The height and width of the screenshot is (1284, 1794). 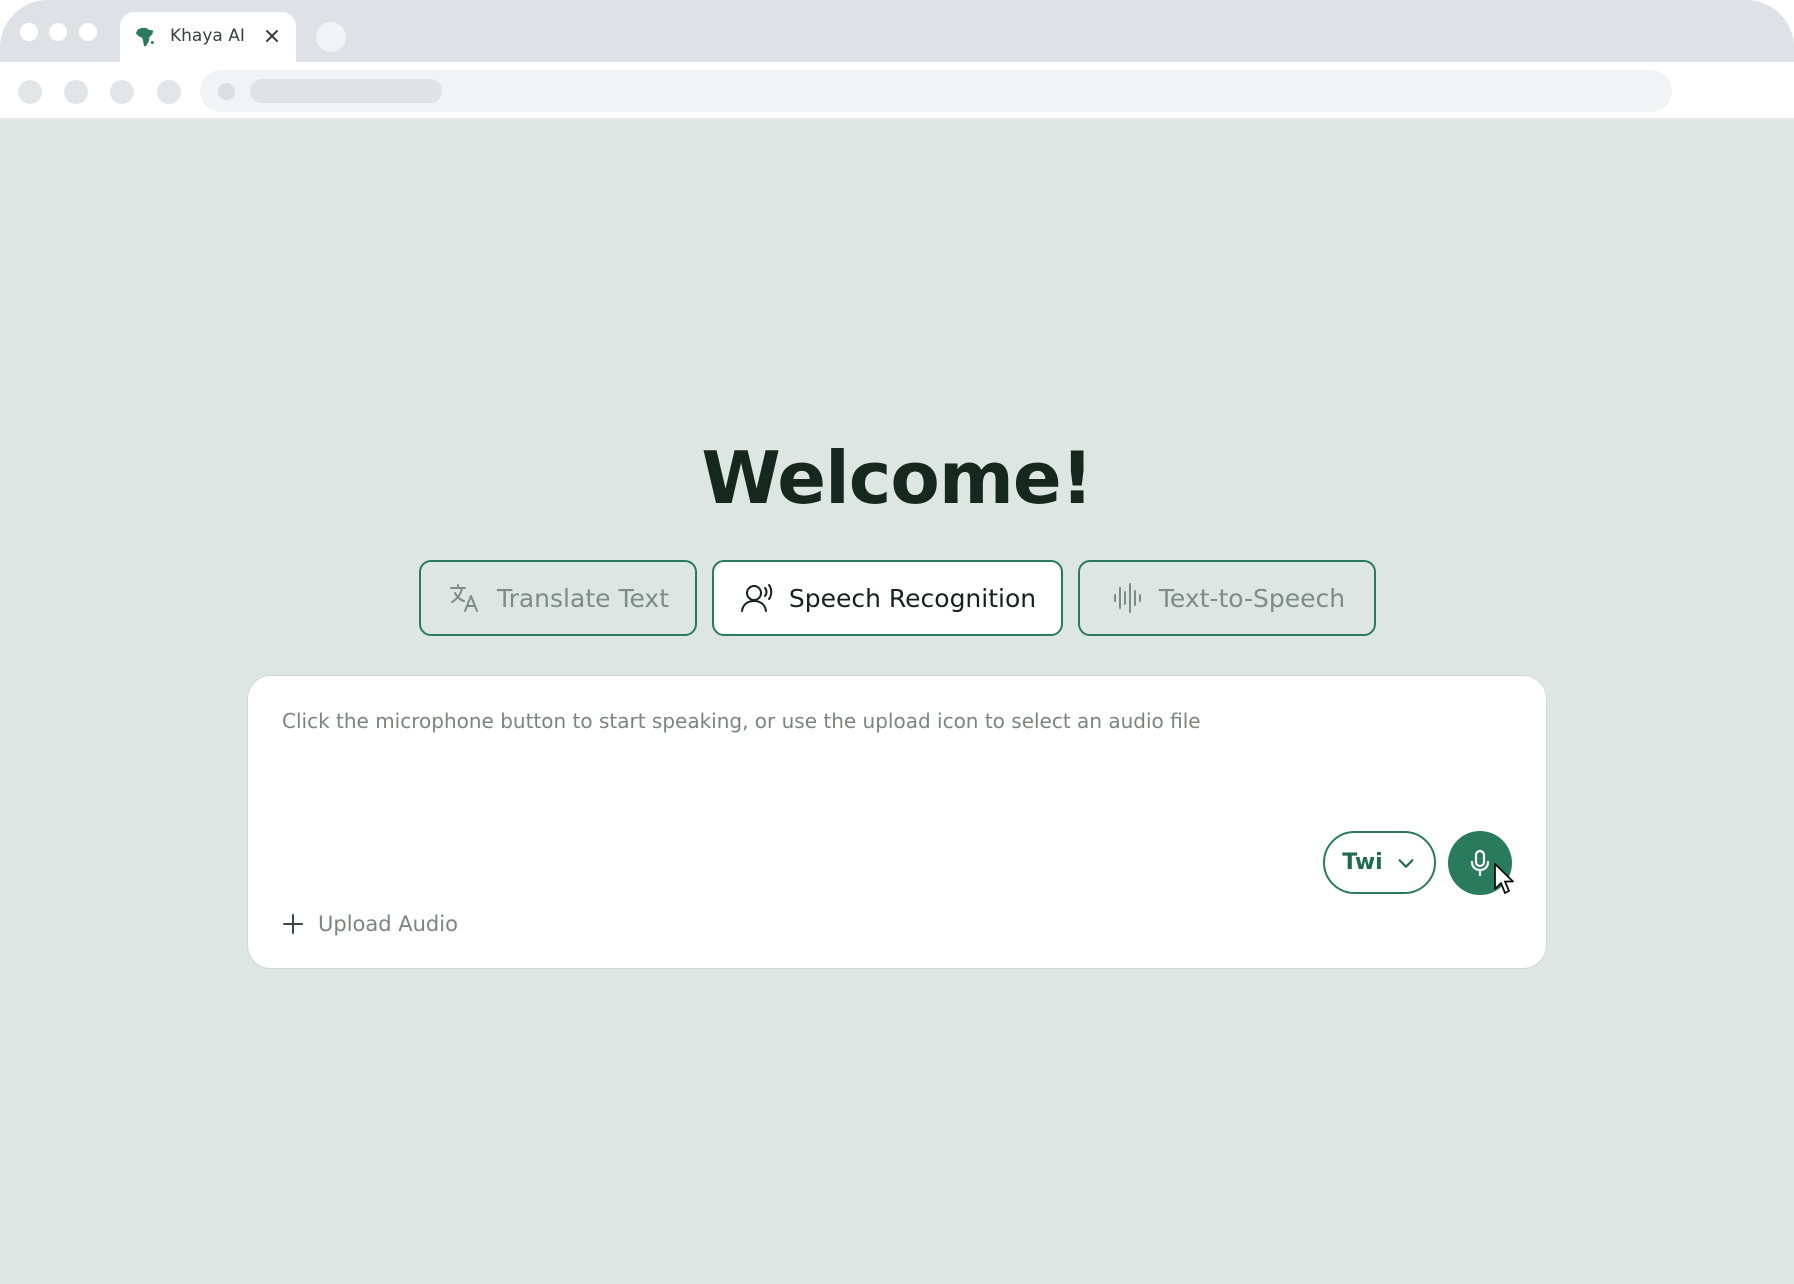 I want to click on microphone-icon, so click(x=1480, y=863).